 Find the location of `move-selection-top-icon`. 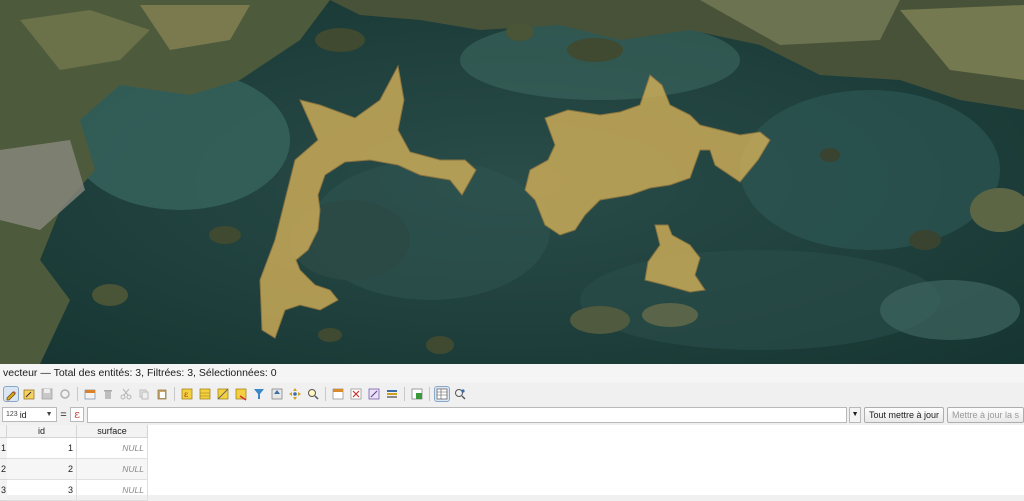

move-selection-top-icon is located at coordinates (277, 394).